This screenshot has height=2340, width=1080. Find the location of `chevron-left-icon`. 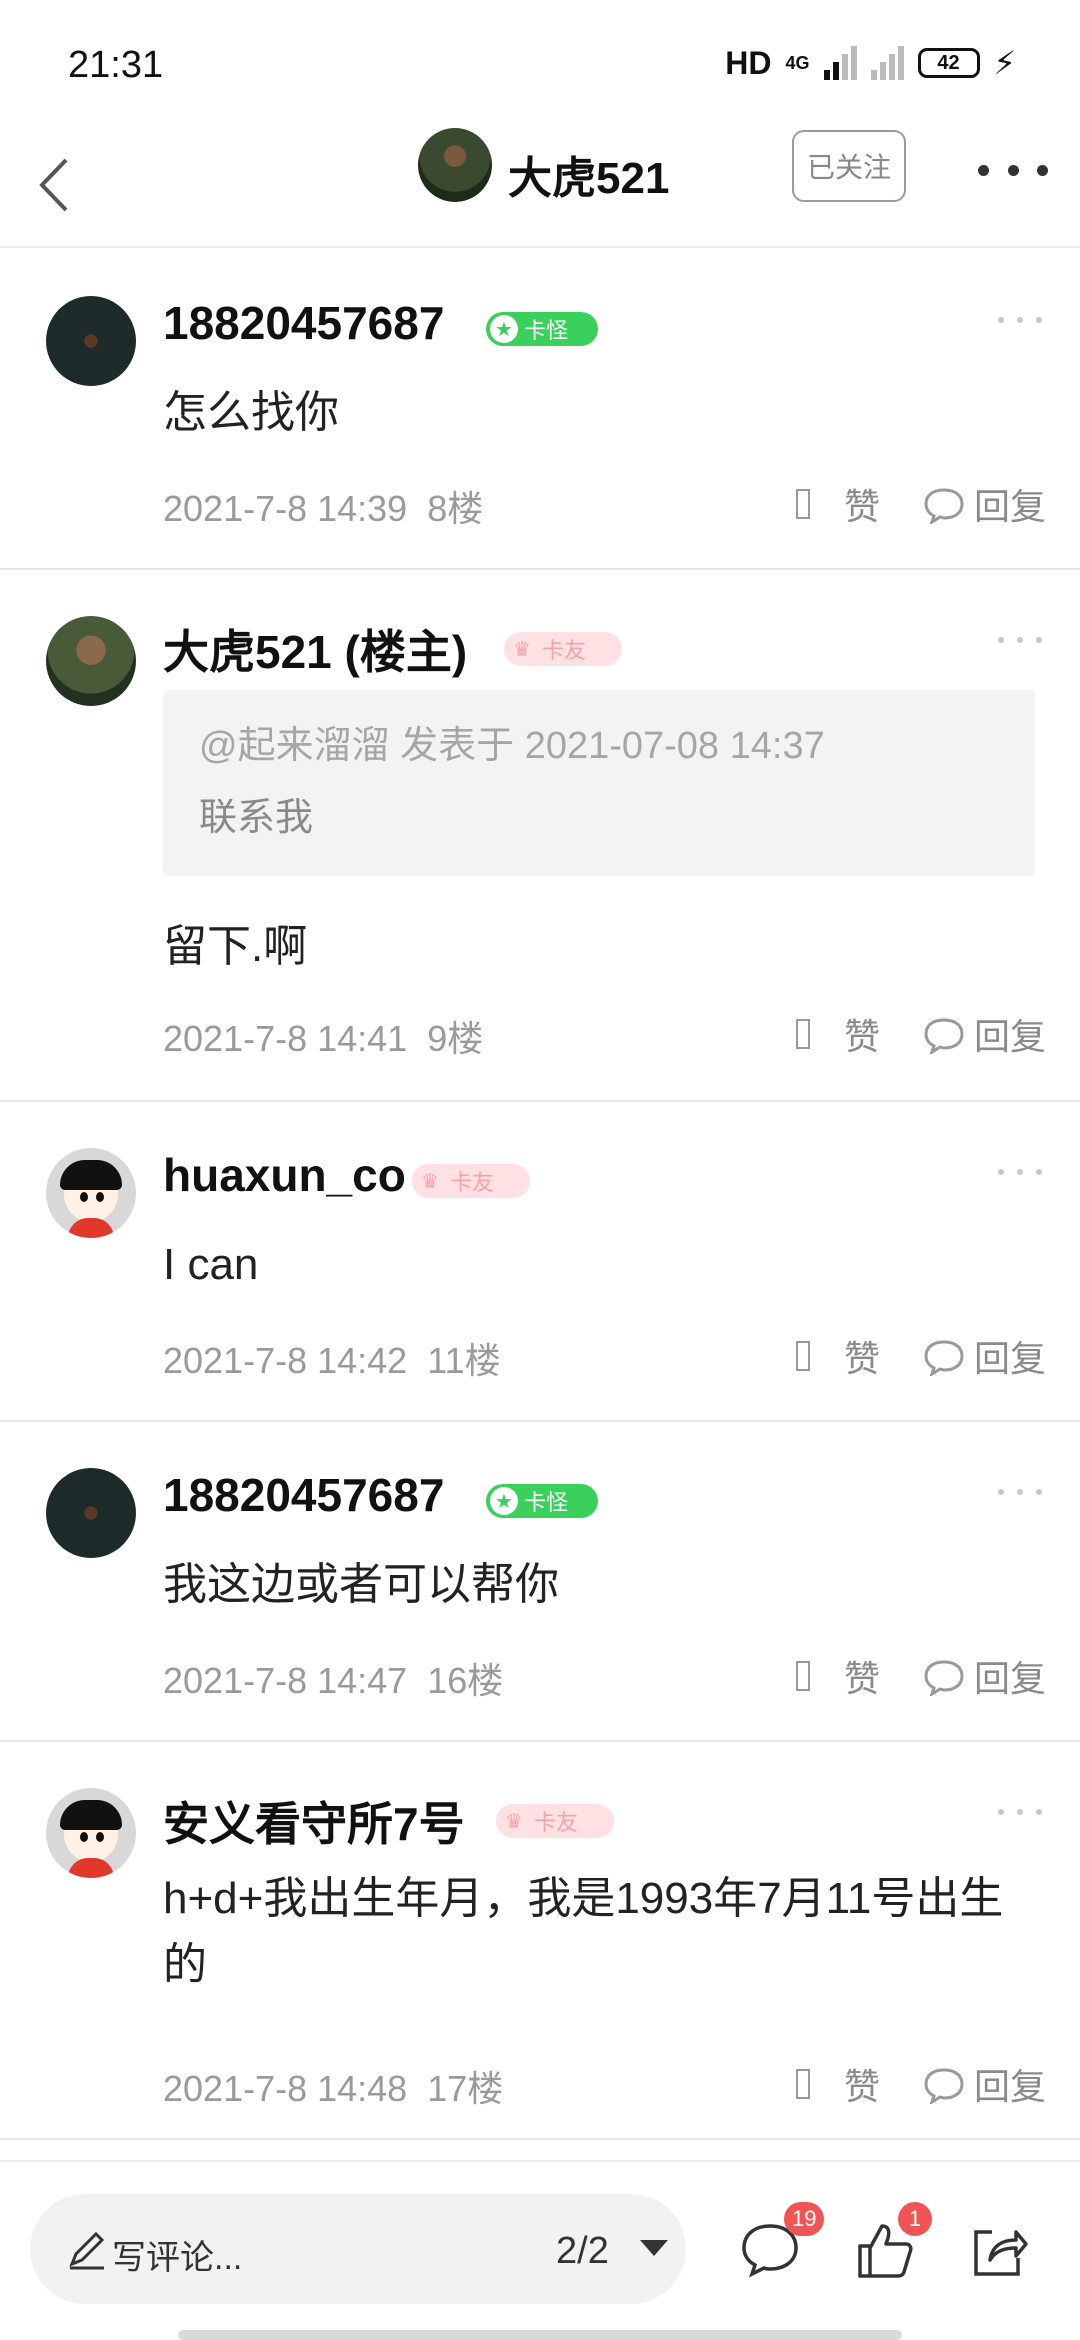

chevron-left-icon is located at coordinates (53, 185).